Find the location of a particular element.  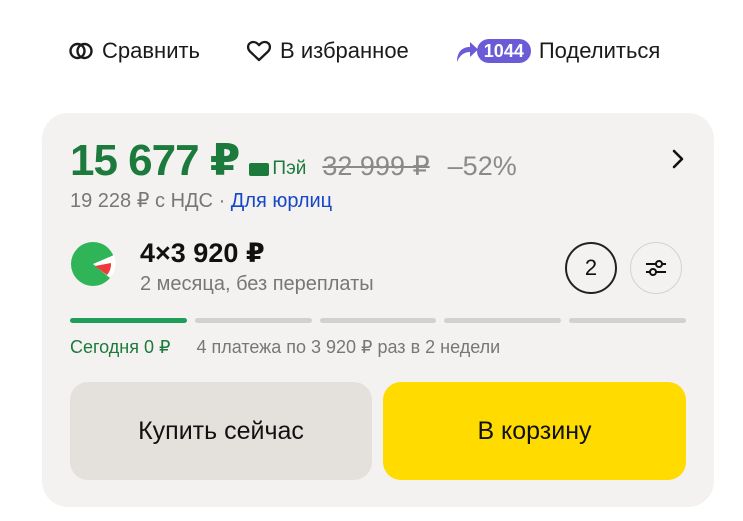

split-logo-icon is located at coordinates (93, 264).